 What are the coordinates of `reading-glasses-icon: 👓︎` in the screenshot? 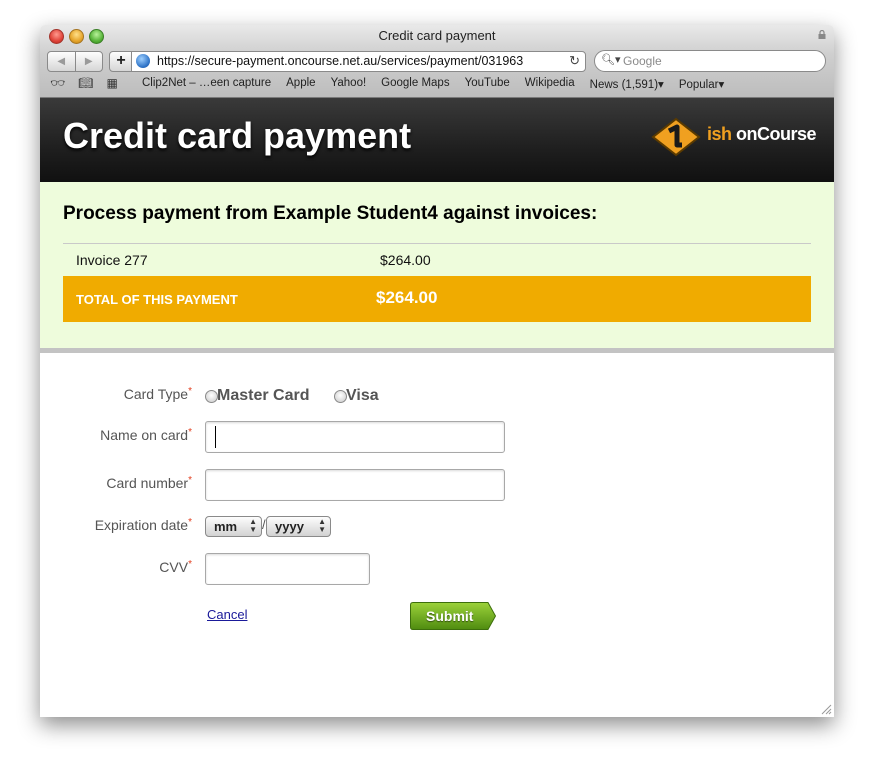 It's located at (57, 83).